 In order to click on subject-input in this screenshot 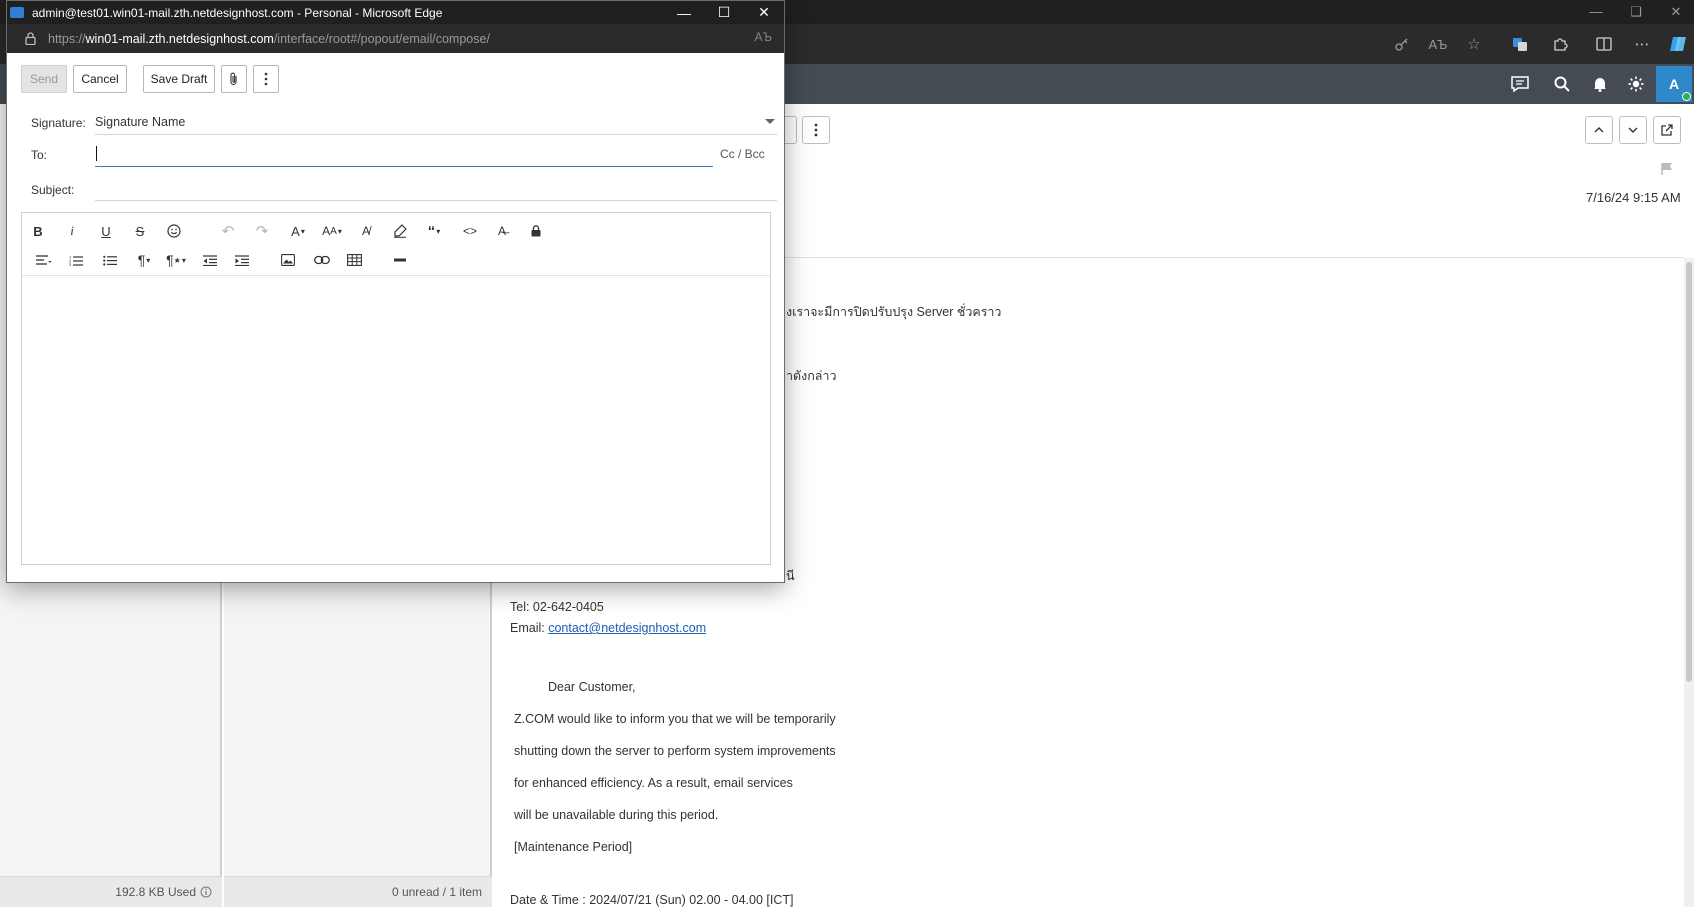, I will do `click(436, 200)`.